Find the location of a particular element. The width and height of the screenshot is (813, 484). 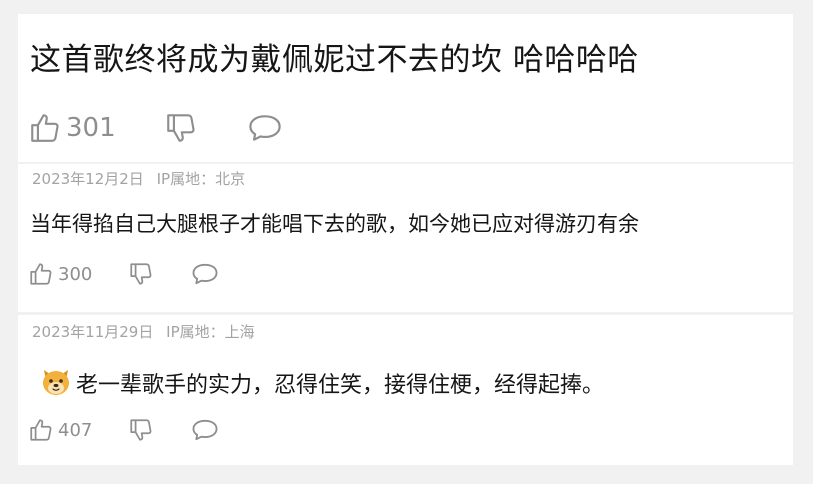

like-button: 300 is located at coordinates (60, 274).